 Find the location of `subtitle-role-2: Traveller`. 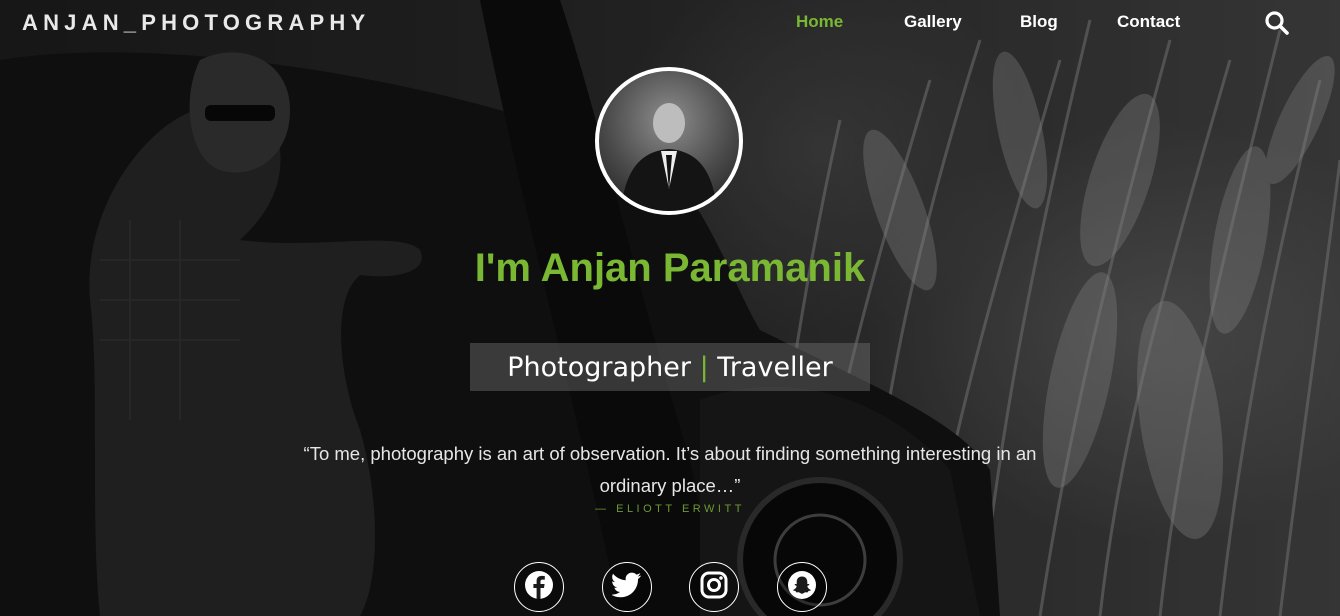

subtitle-role-2: Traveller is located at coordinates (775, 367).